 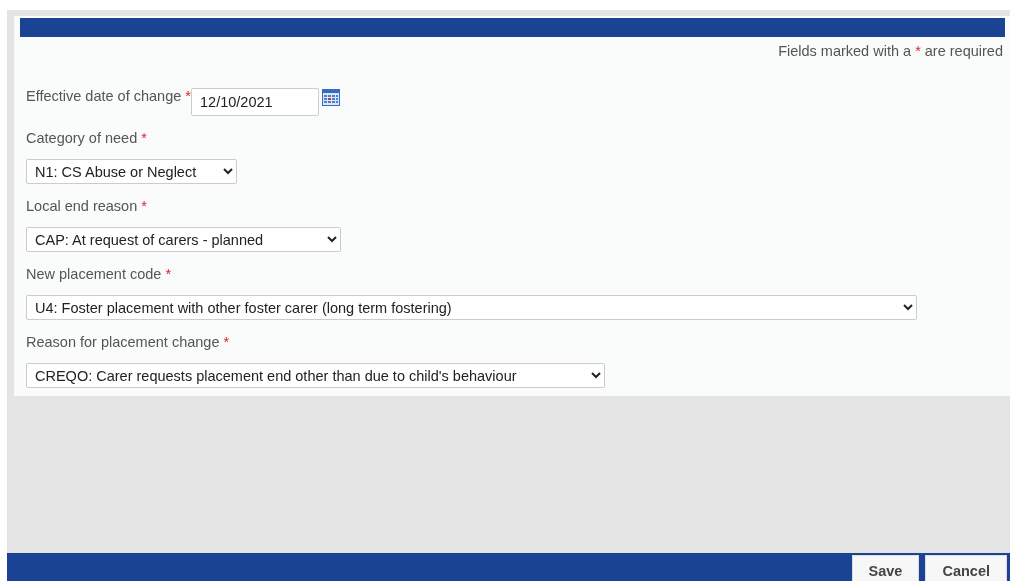 I want to click on field-label: Reason for placement change *, so click(x=128, y=342).